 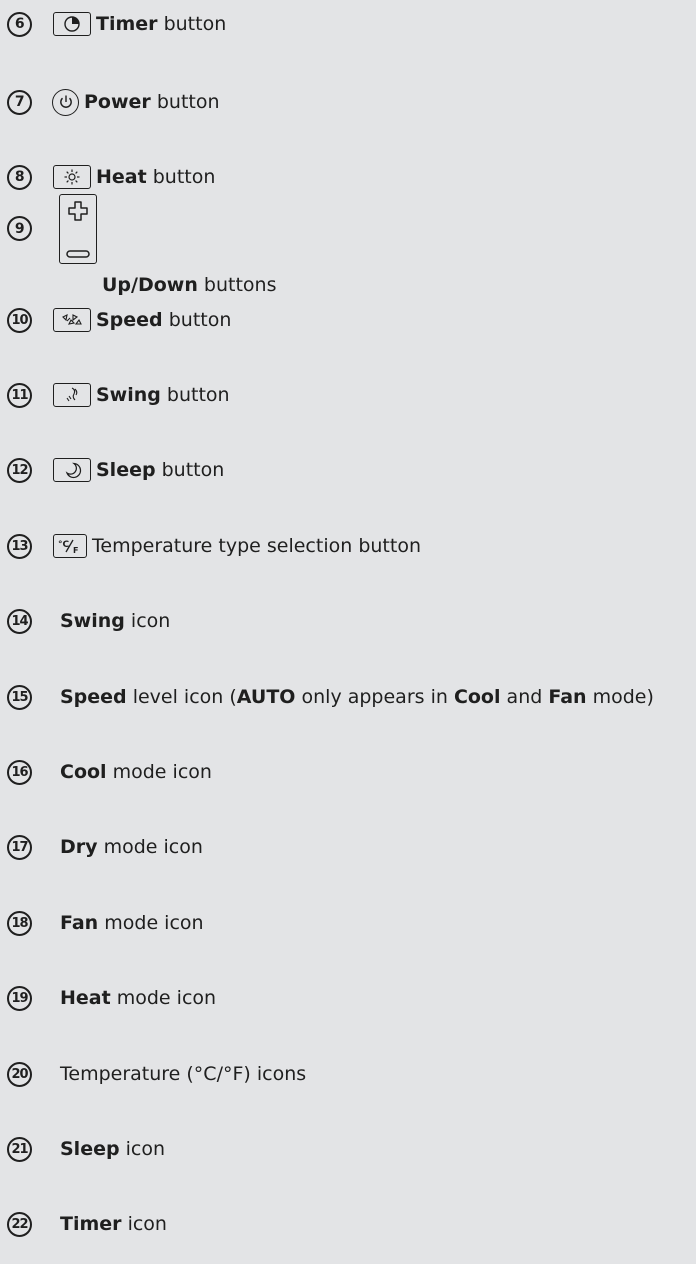 I want to click on plus-minus-icon, so click(x=78, y=229).